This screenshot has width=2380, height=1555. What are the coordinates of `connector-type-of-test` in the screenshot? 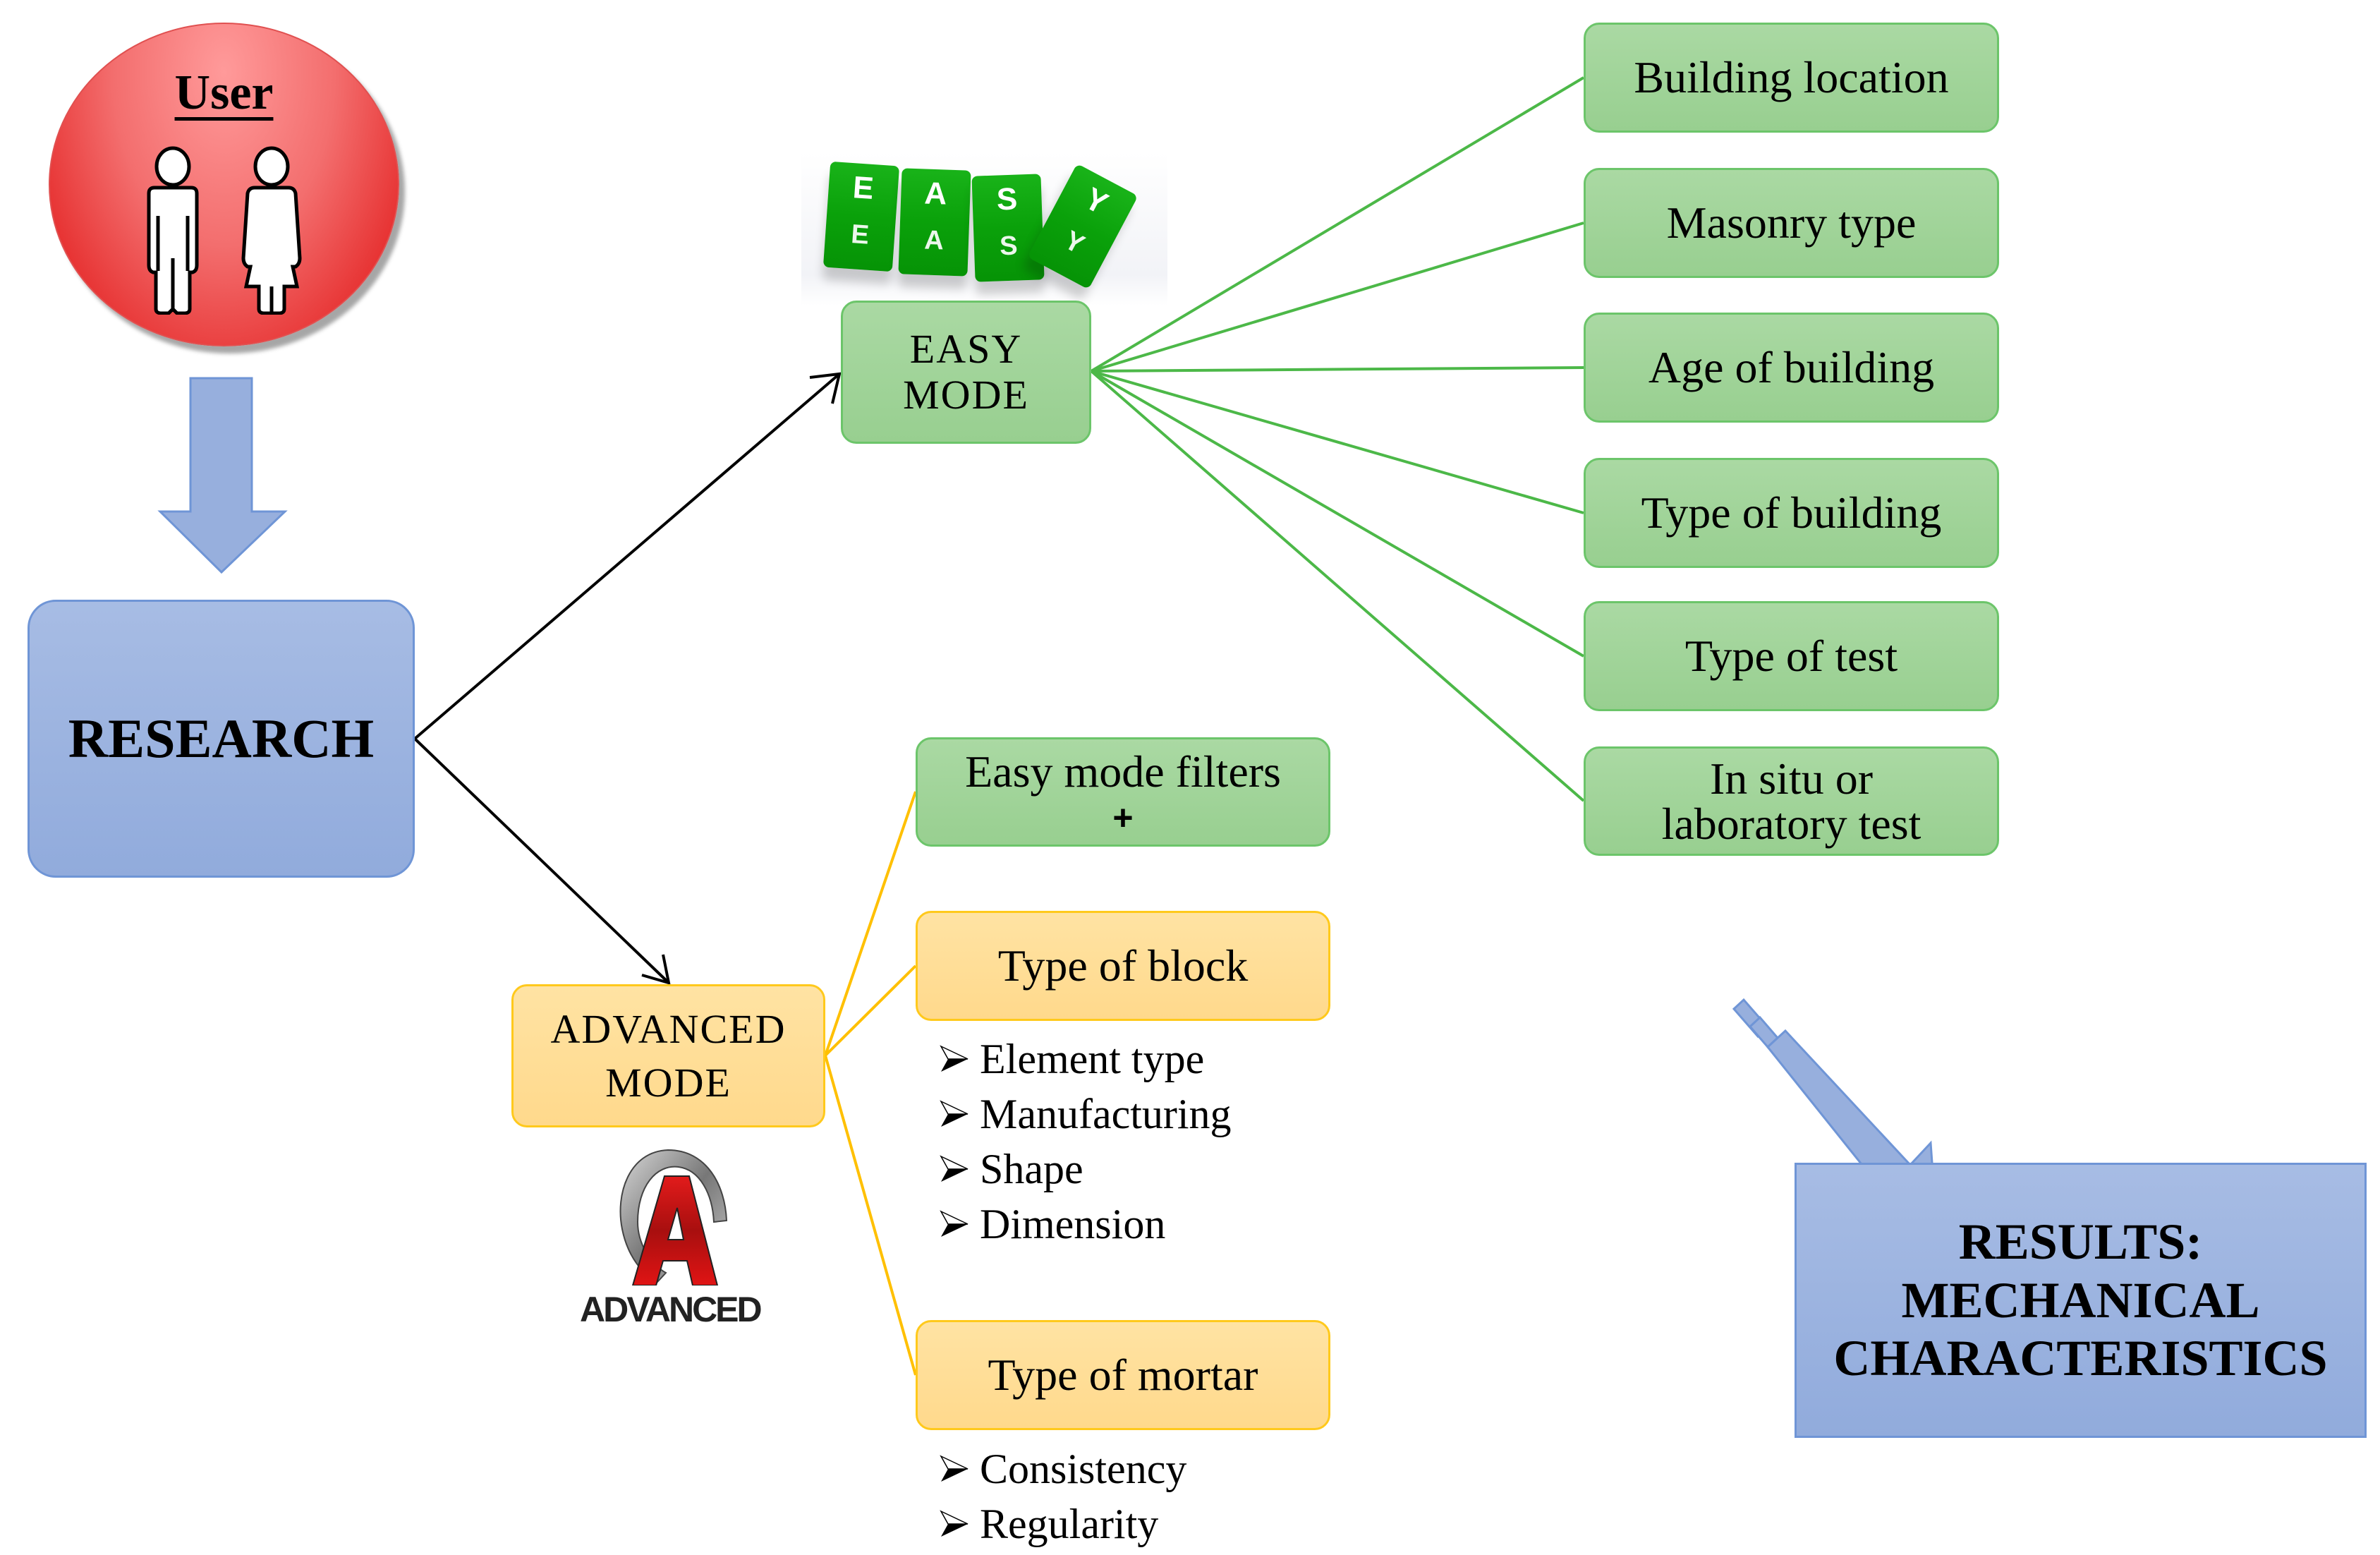 It's located at (1338, 514).